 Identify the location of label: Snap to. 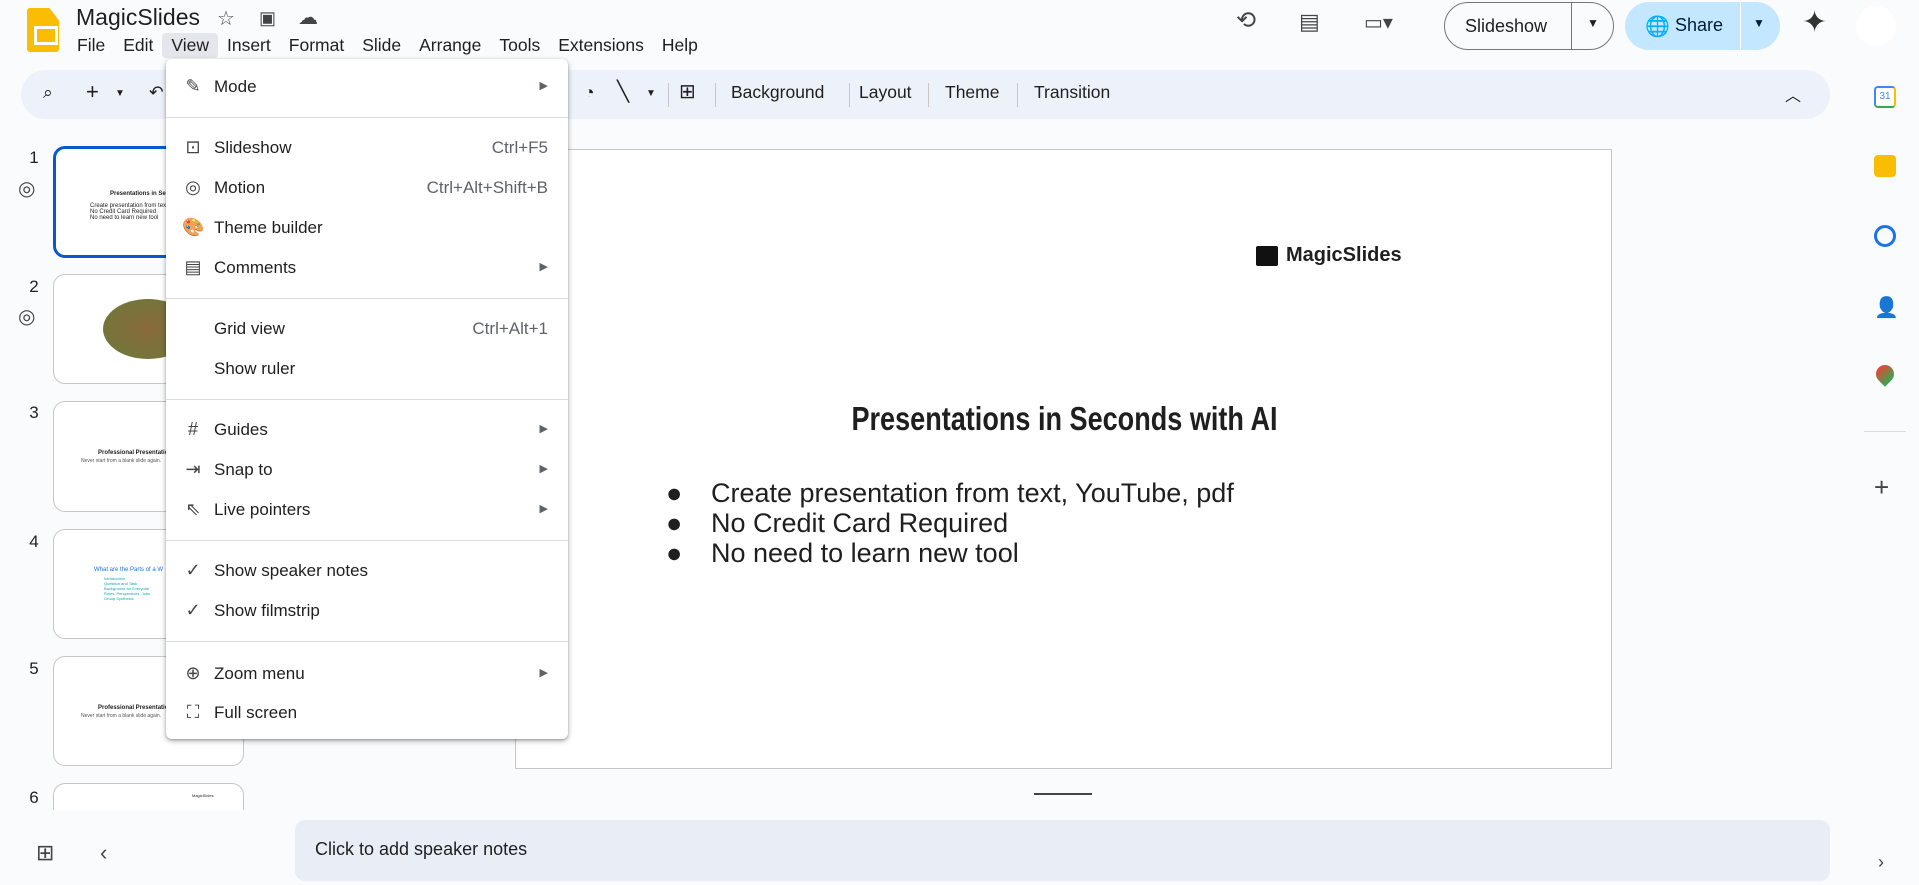
(243, 469).